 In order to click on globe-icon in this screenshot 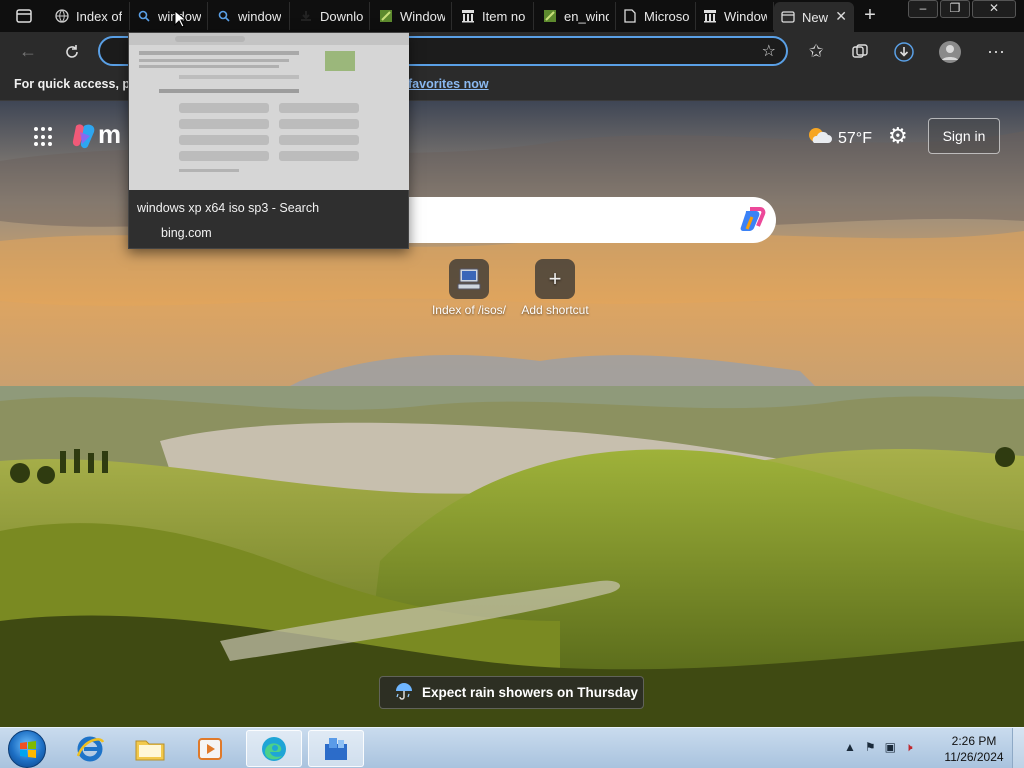, I will do `click(62, 16)`.